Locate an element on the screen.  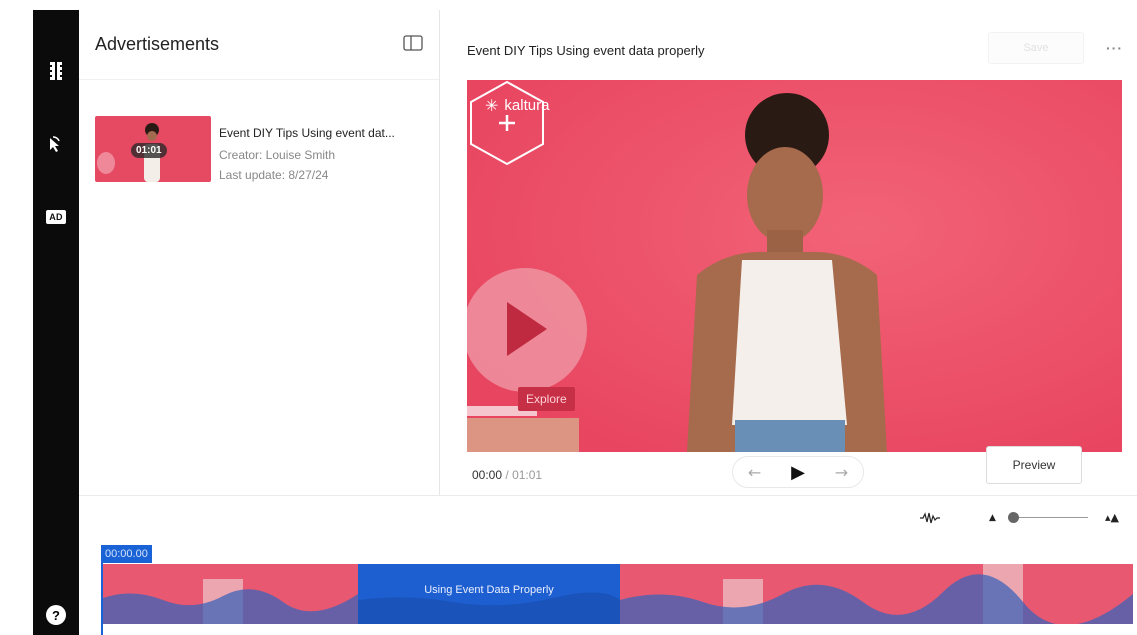
cursor-click-icon is located at coordinates (56, 145).